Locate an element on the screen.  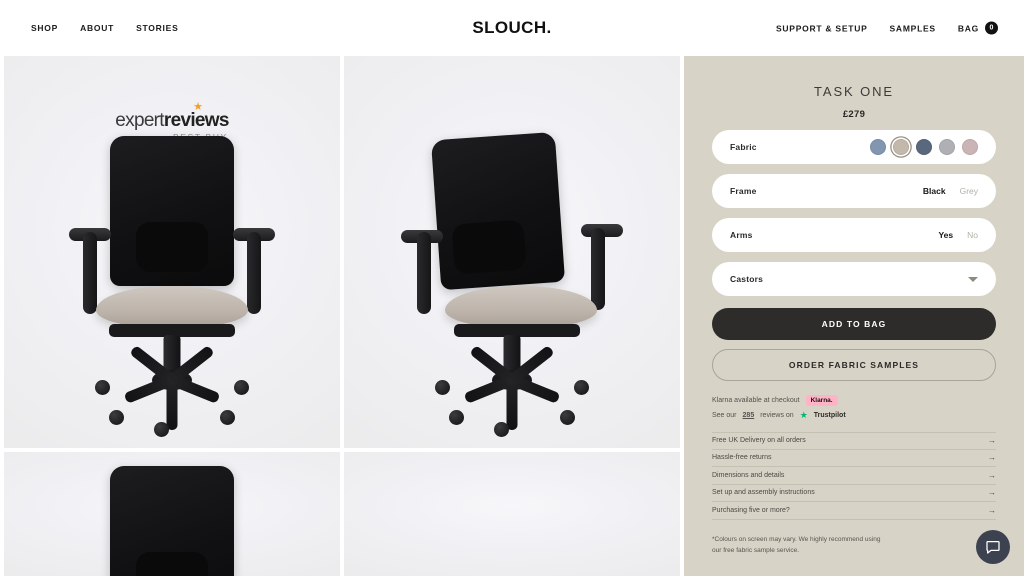
frame-selector-row: Frame Black Grey is located at coordinates (854, 191).